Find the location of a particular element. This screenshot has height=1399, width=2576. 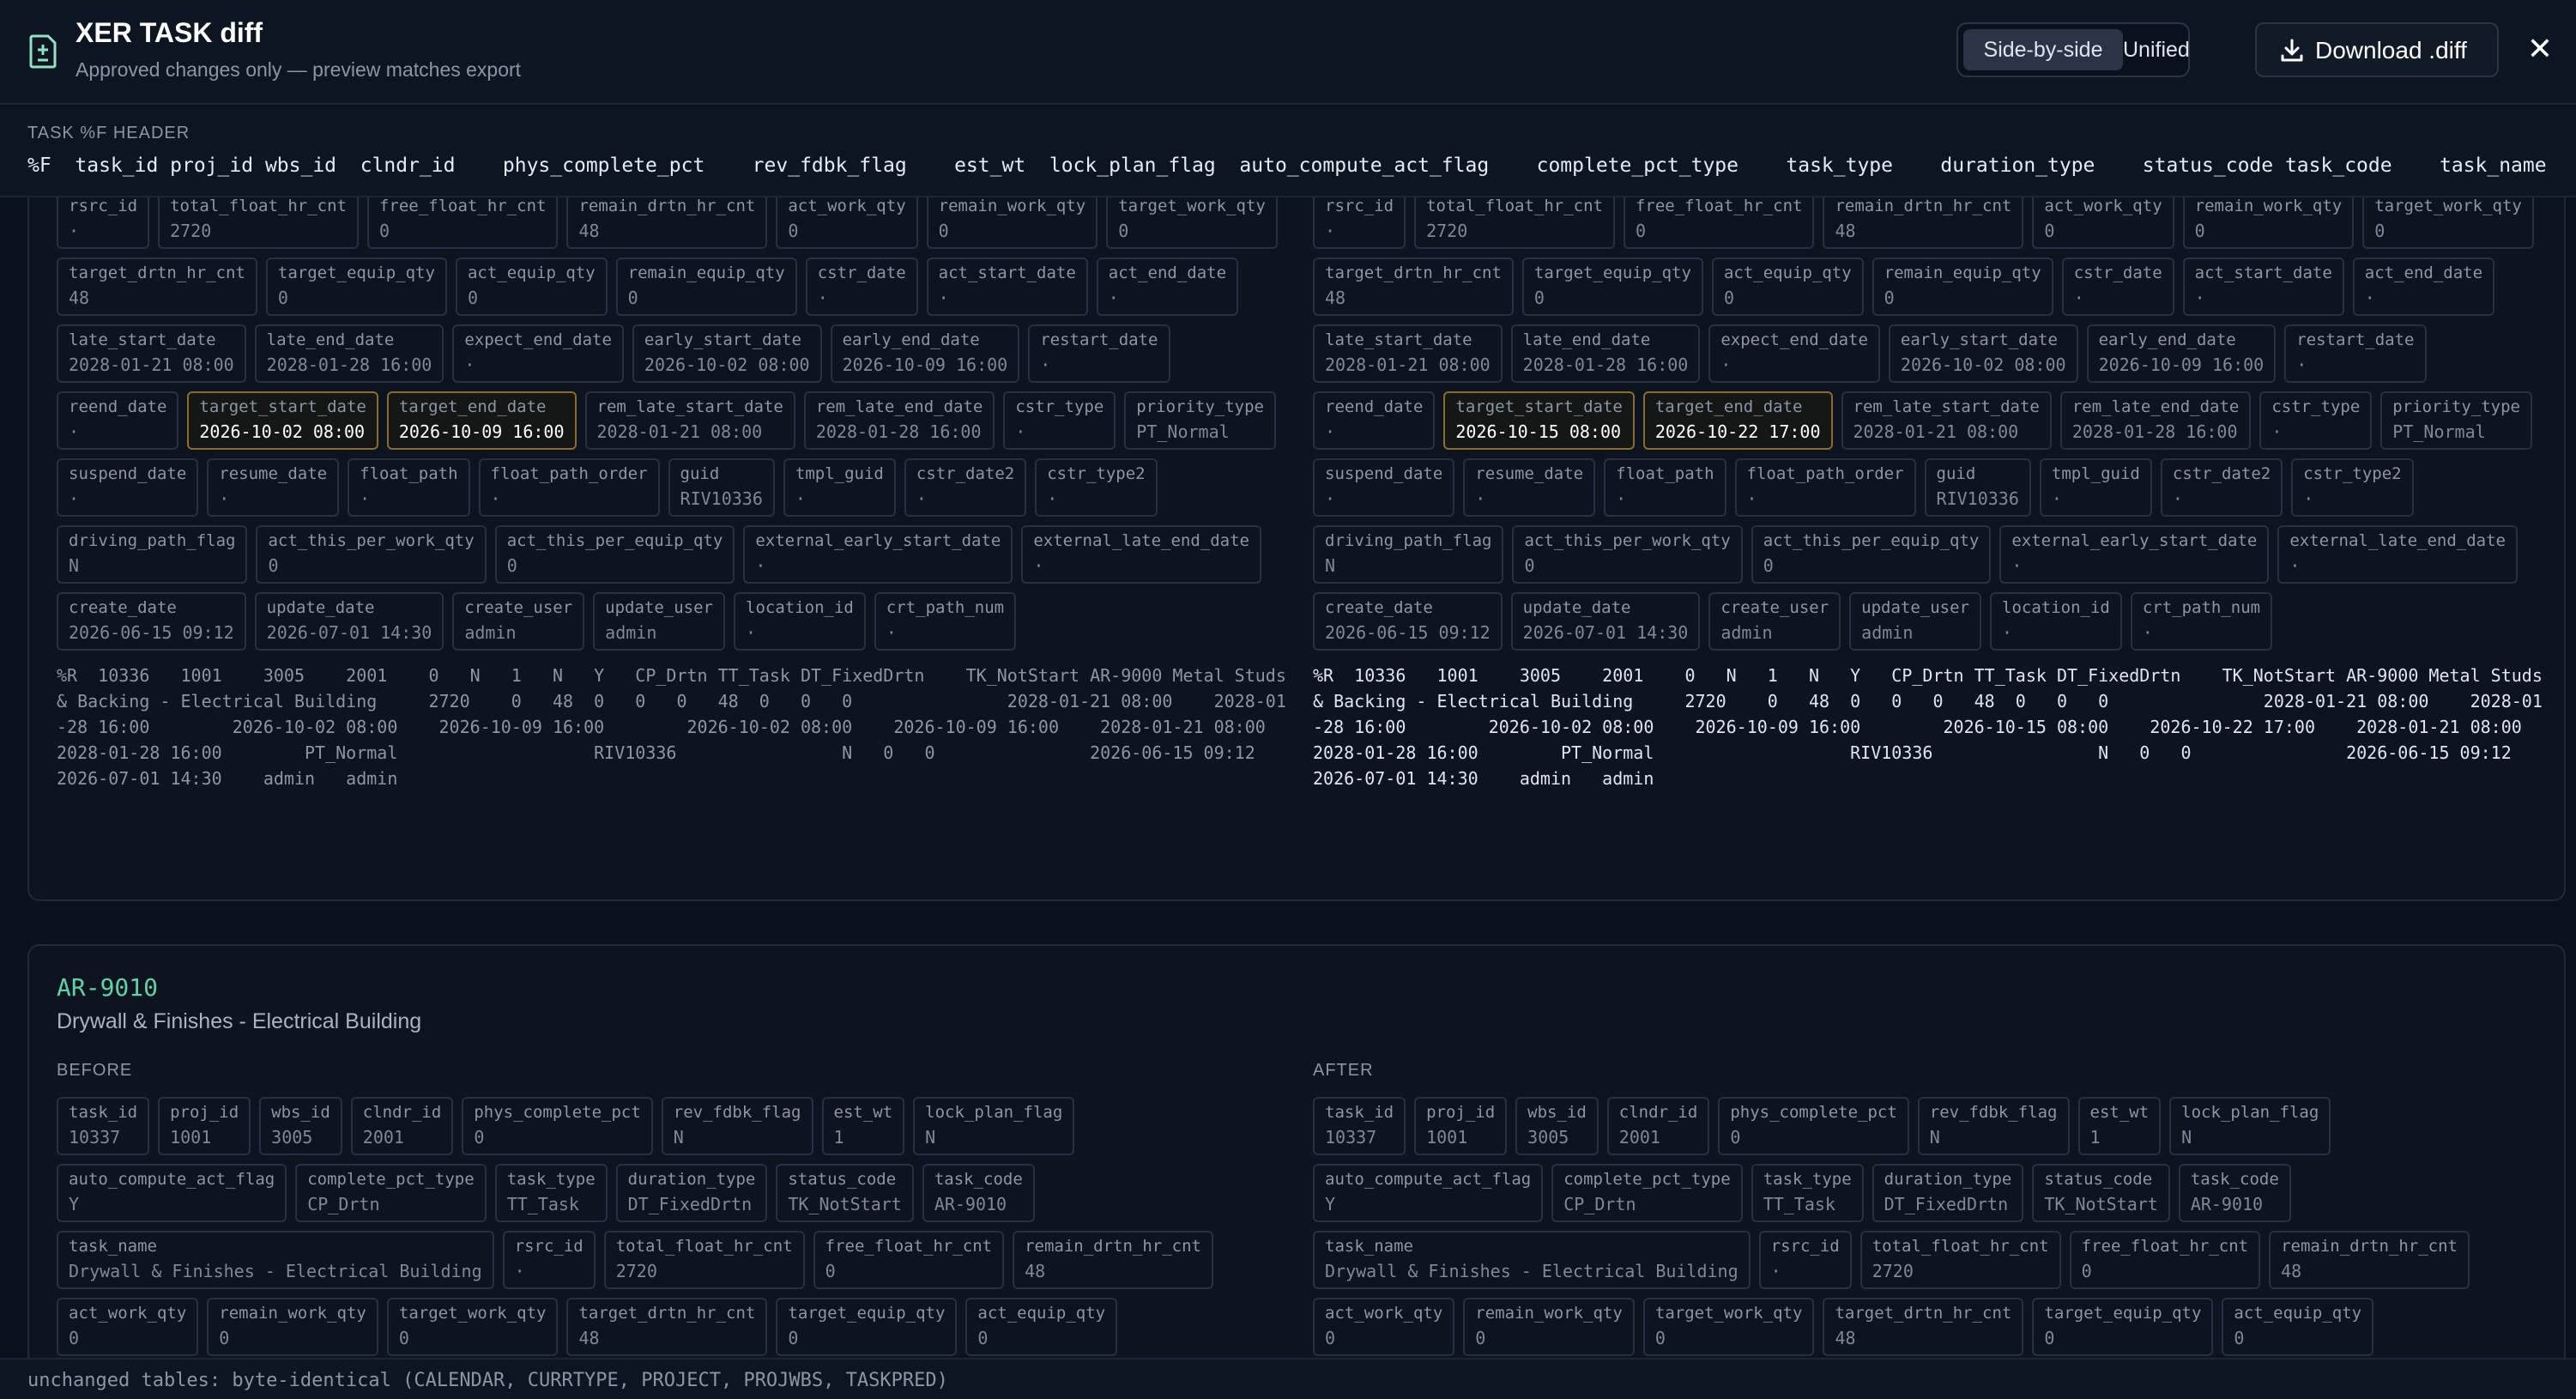

field-value: Drywall & Finishes - Electrical Building is located at coordinates (275, 1271).